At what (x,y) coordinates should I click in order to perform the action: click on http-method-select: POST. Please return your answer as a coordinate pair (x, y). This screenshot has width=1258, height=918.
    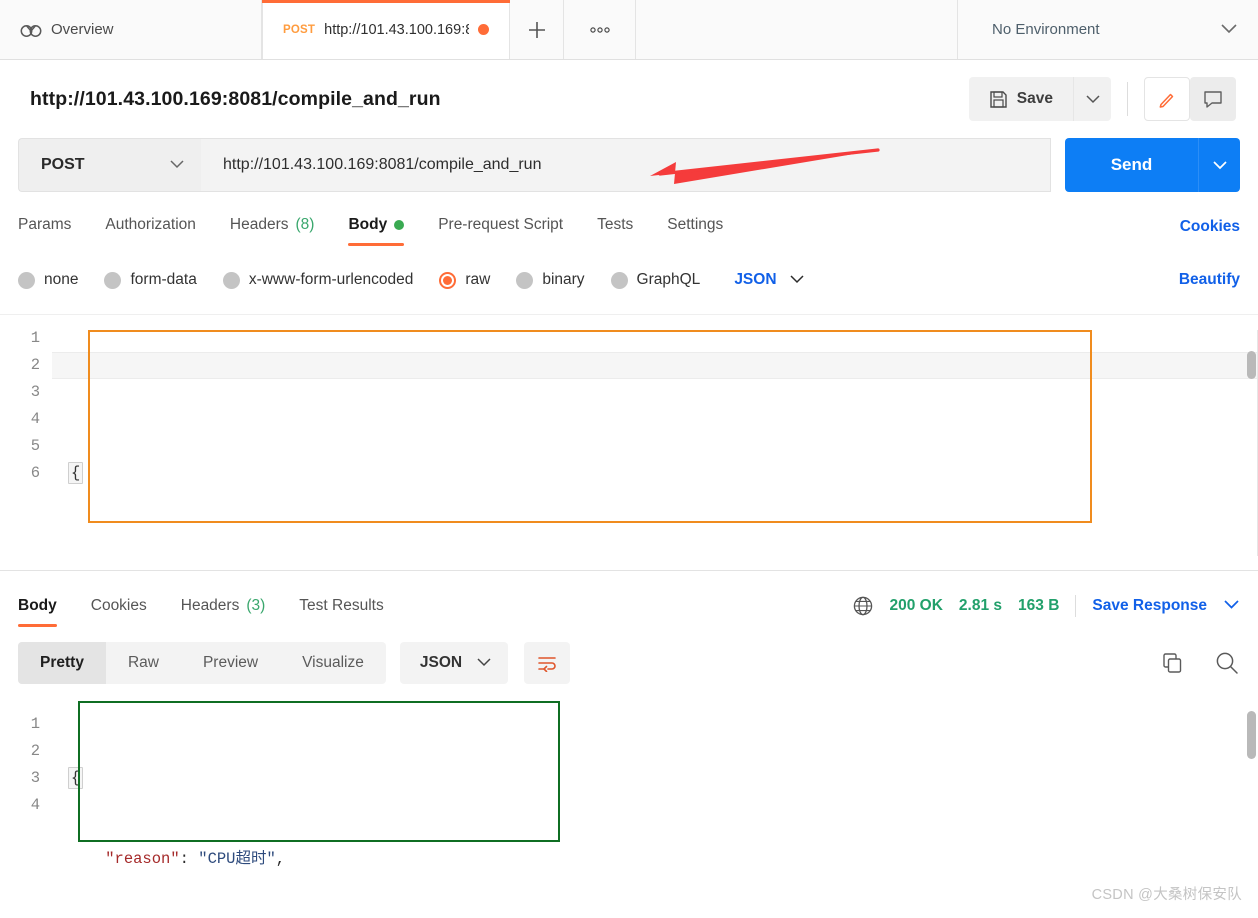
    Looking at the image, I should click on (109, 165).